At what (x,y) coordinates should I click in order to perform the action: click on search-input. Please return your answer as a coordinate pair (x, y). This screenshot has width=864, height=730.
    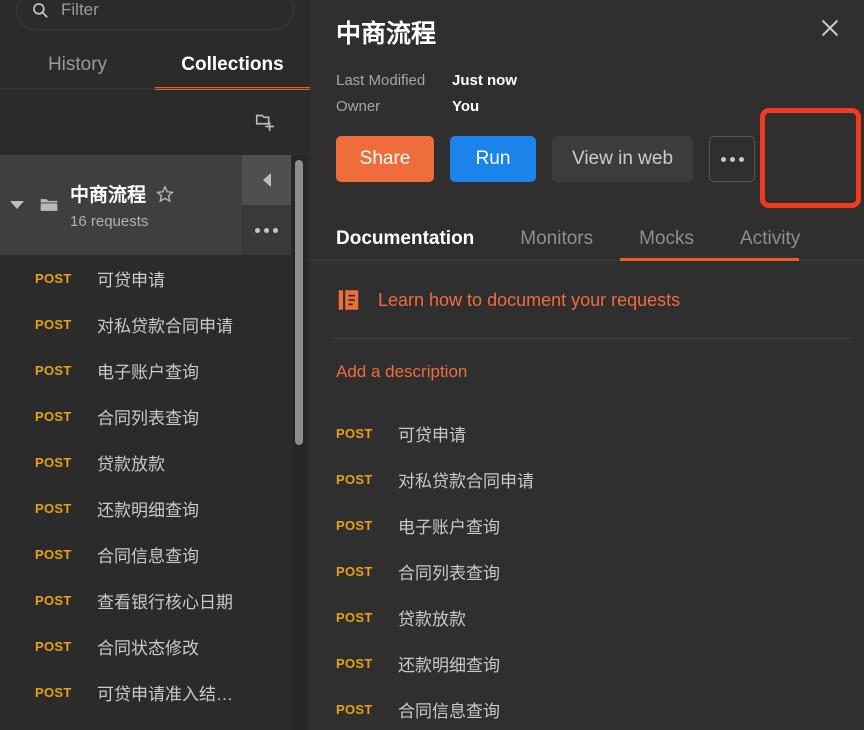
    Looking at the image, I should click on (171, 10).